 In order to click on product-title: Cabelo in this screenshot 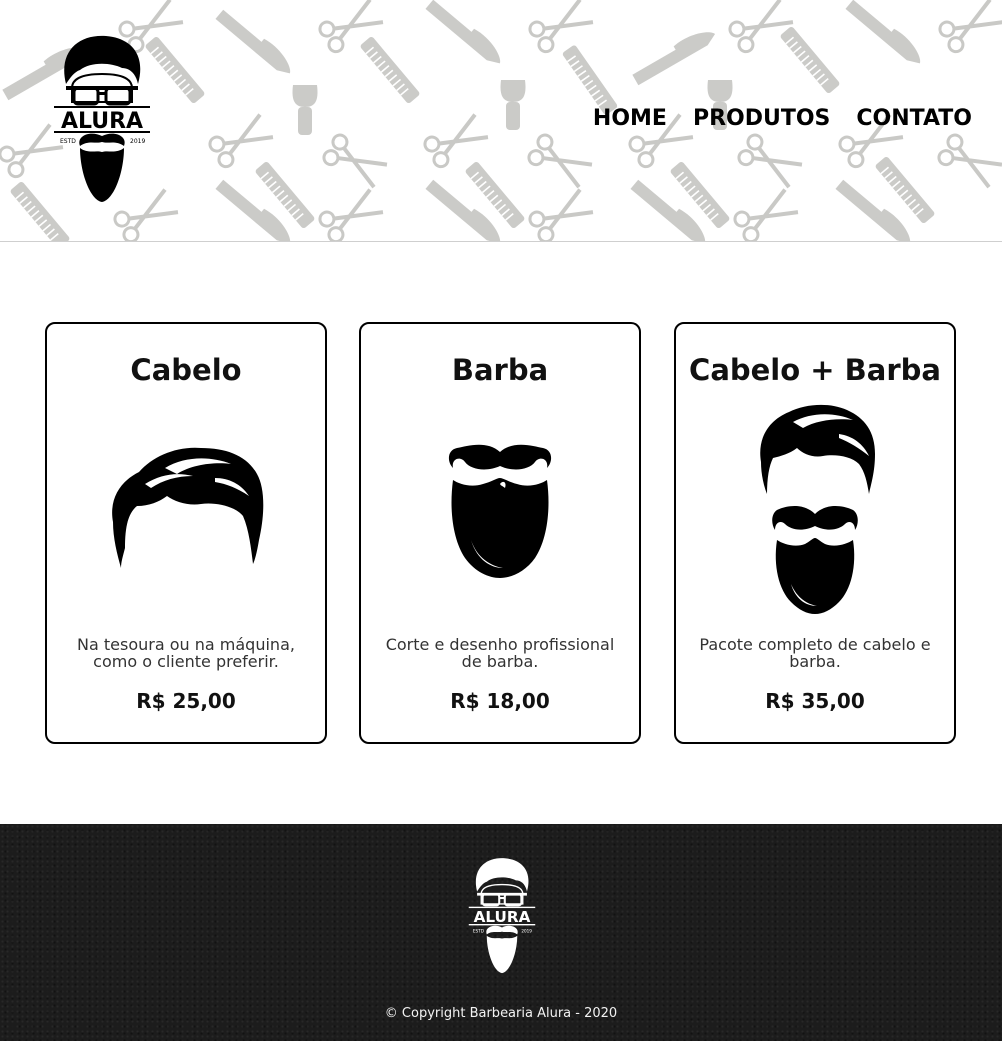, I will do `click(186, 370)`.